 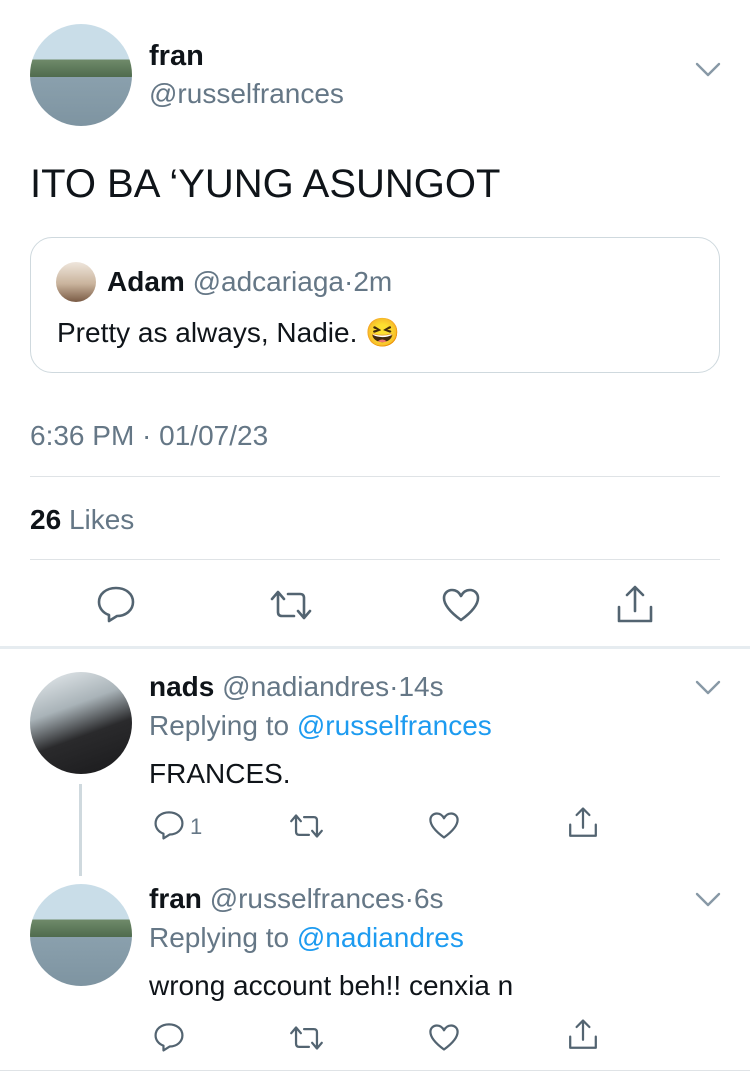 What do you see at coordinates (81, 75) in the screenshot?
I see `author-avatar` at bounding box center [81, 75].